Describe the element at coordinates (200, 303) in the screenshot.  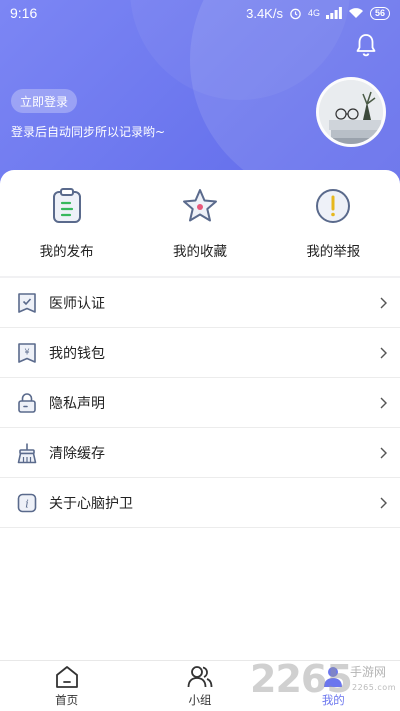
I see `menu-item-doctor-certification: 医师认证` at that location.